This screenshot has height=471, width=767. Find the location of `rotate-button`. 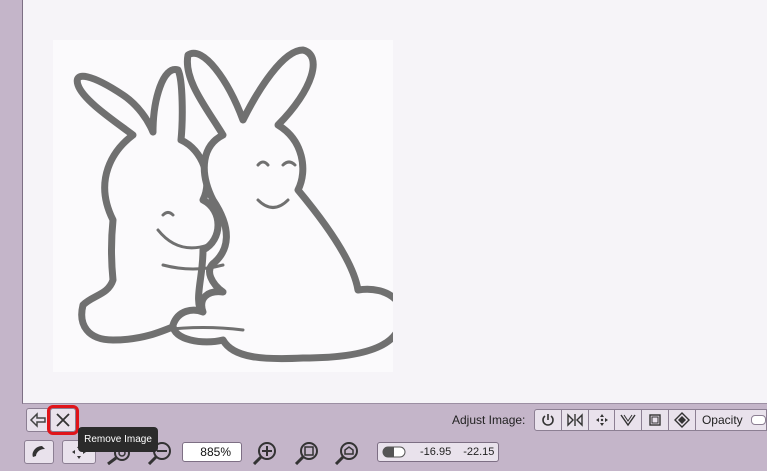

rotate-button is located at coordinates (682, 420).